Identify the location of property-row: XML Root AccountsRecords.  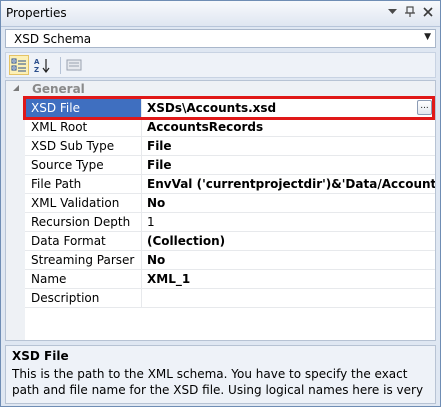
(230, 127).